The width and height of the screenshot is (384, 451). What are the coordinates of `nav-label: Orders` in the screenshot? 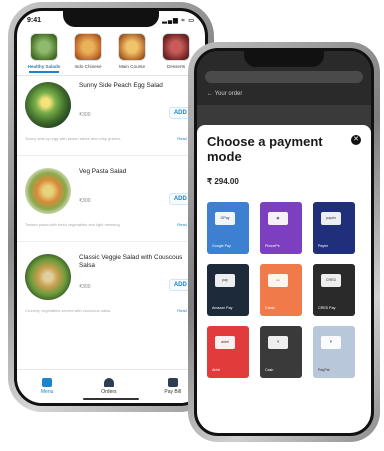 It's located at (109, 392).